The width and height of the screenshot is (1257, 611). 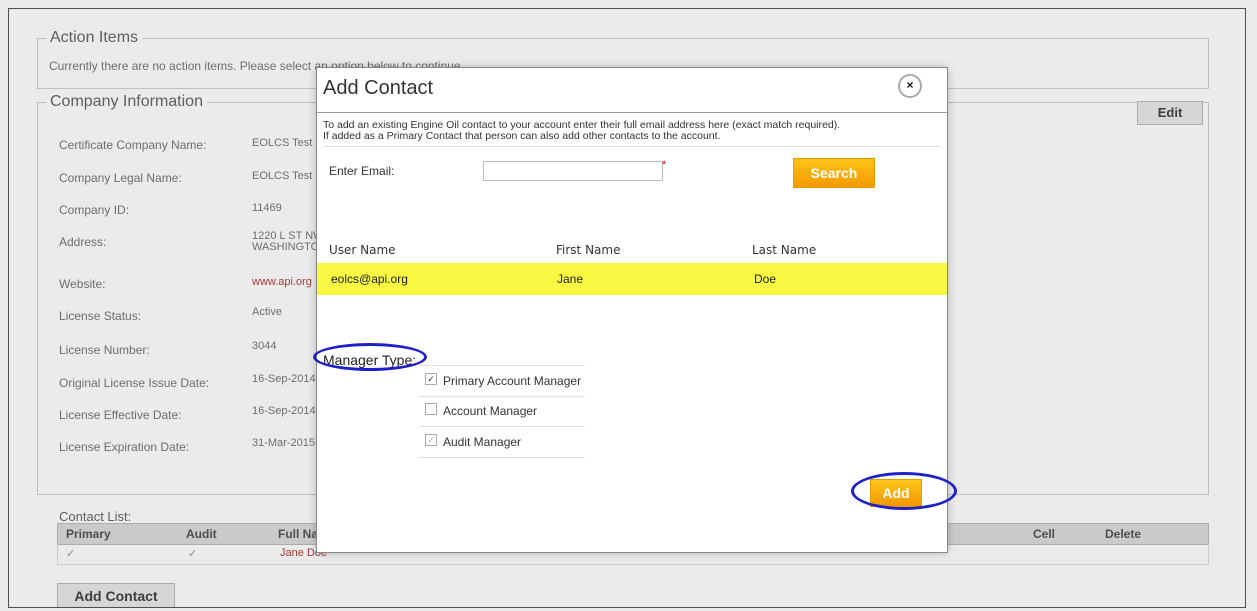 I want to click on option-account-manager: Account Manager, so click(x=502, y=411).